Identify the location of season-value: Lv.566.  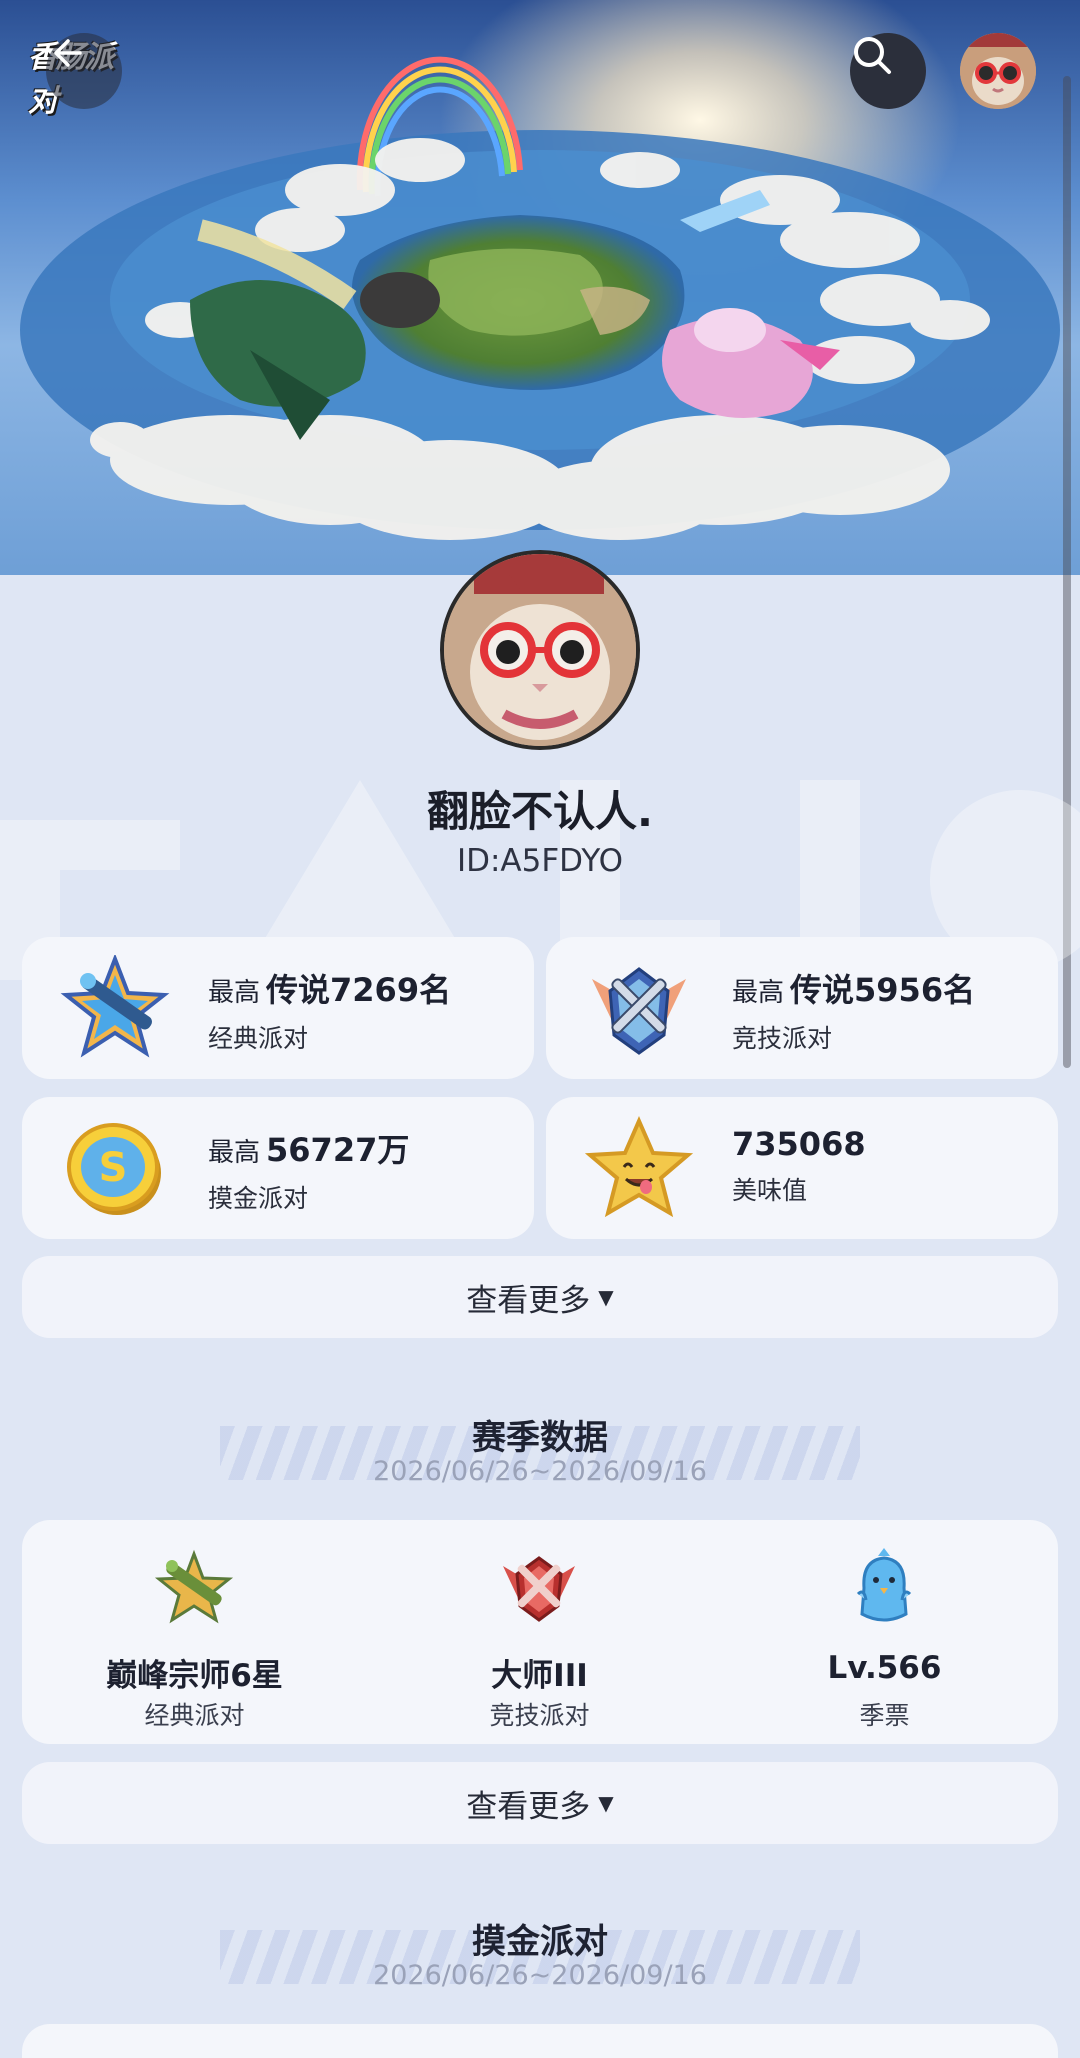
(884, 1668).